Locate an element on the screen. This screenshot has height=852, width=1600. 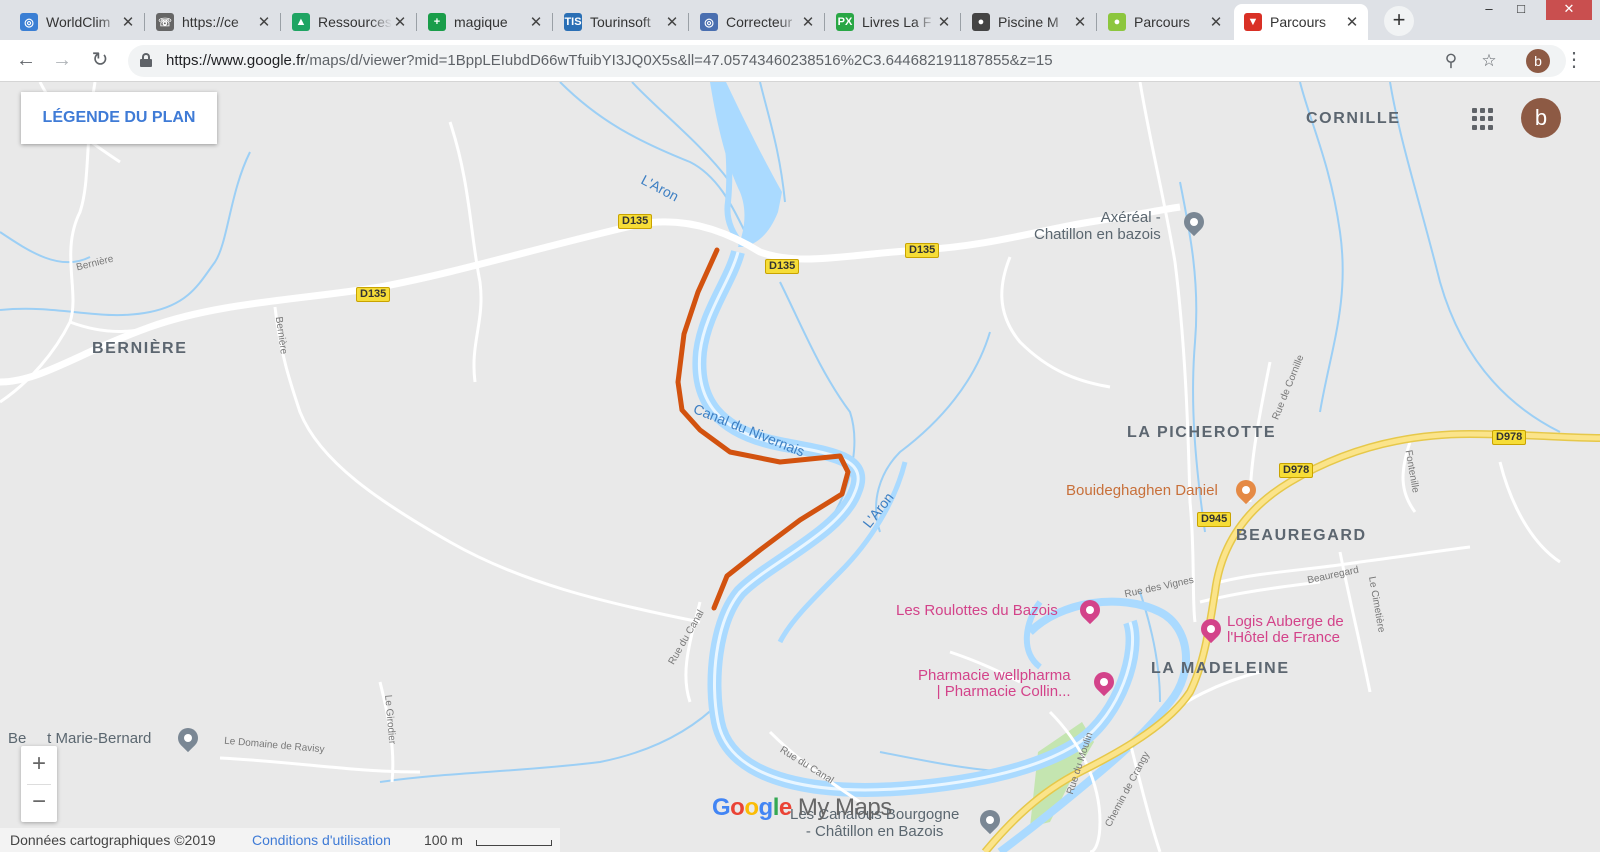
zoom-divider is located at coordinates (39, 784).